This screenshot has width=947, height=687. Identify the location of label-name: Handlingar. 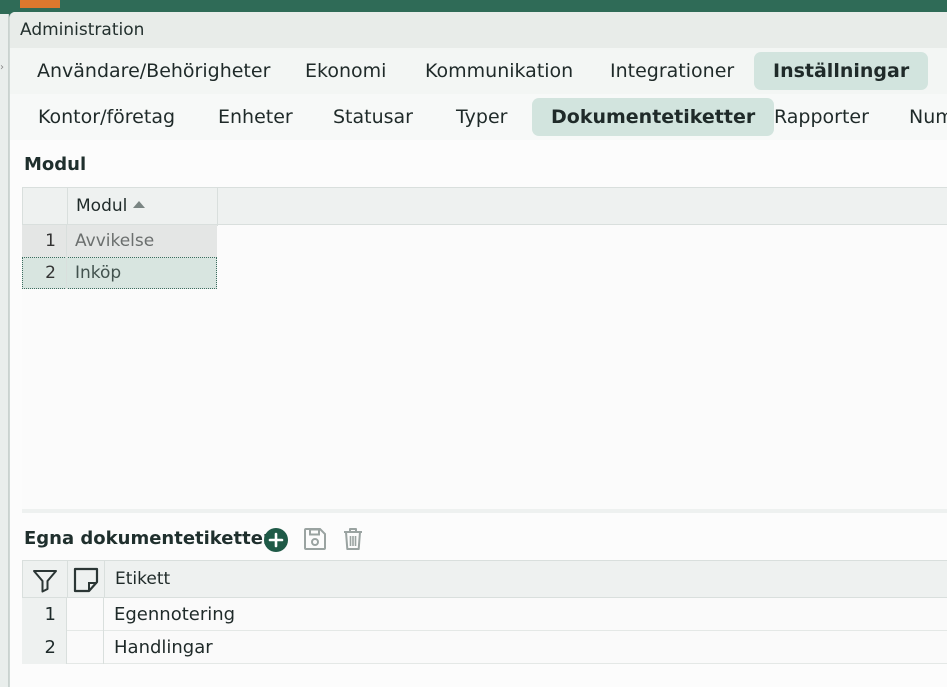
(163, 647).